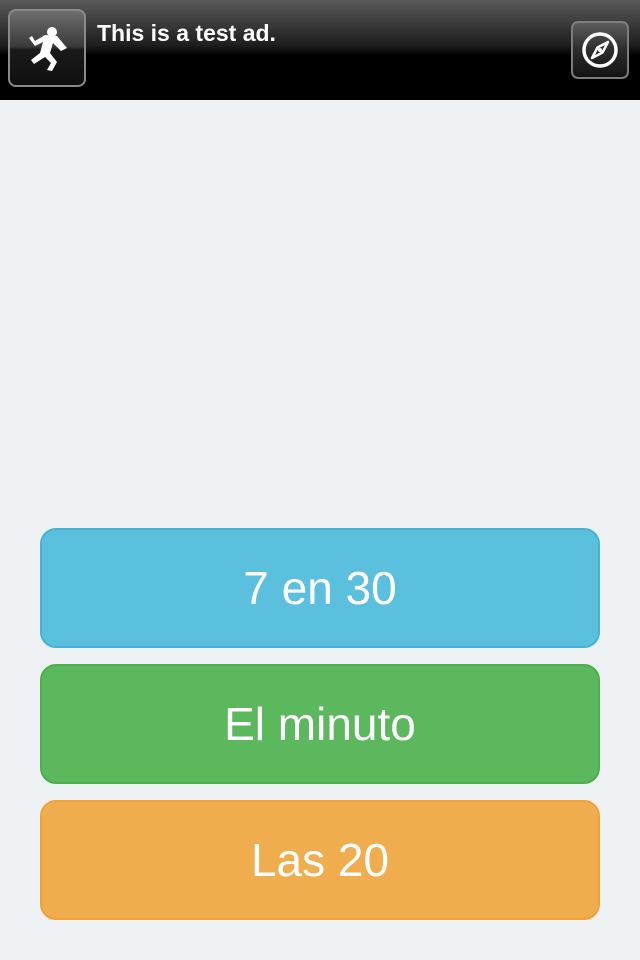 The image size is (640, 960). Describe the element at coordinates (47, 48) in the screenshot. I see `running-figure-icon` at that location.